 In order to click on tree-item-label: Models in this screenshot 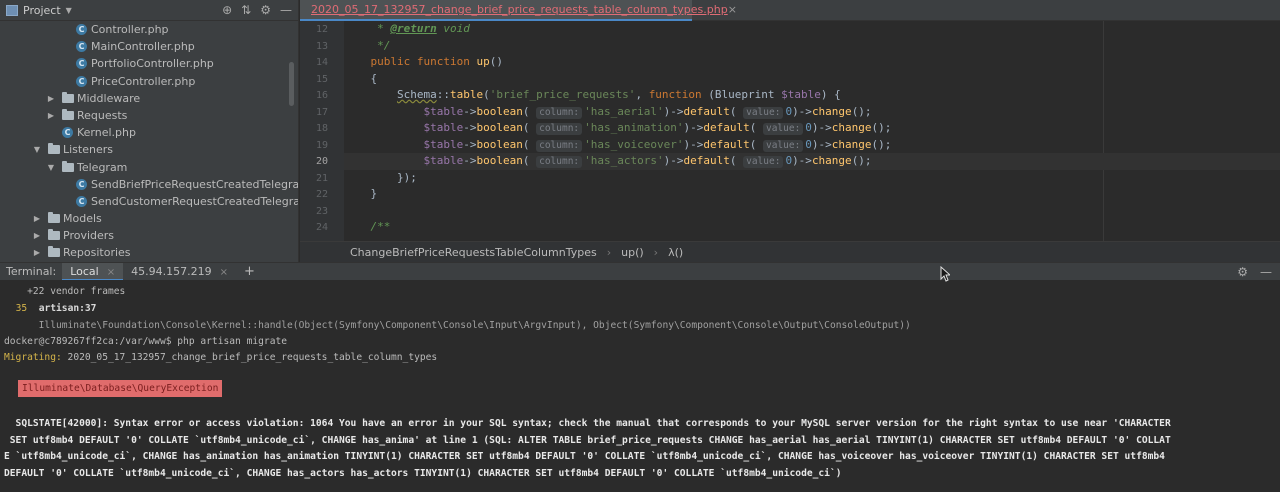, I will do `click(82, 219)`.